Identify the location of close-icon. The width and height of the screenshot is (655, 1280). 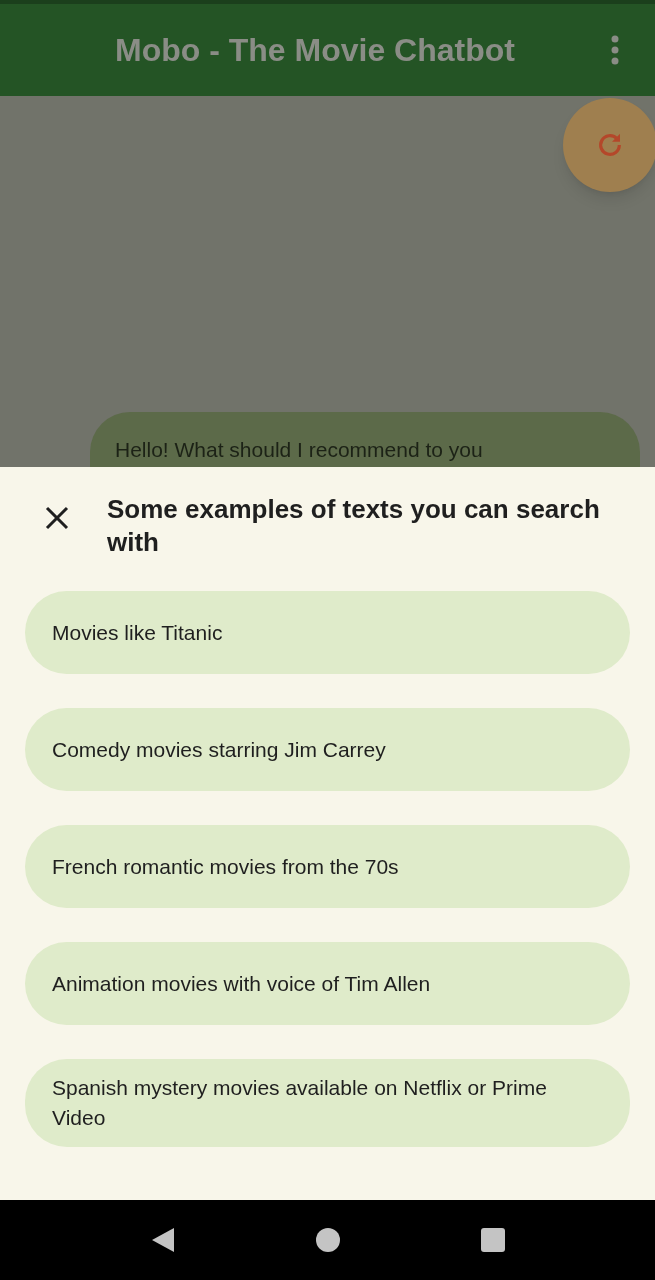
(57, 518).